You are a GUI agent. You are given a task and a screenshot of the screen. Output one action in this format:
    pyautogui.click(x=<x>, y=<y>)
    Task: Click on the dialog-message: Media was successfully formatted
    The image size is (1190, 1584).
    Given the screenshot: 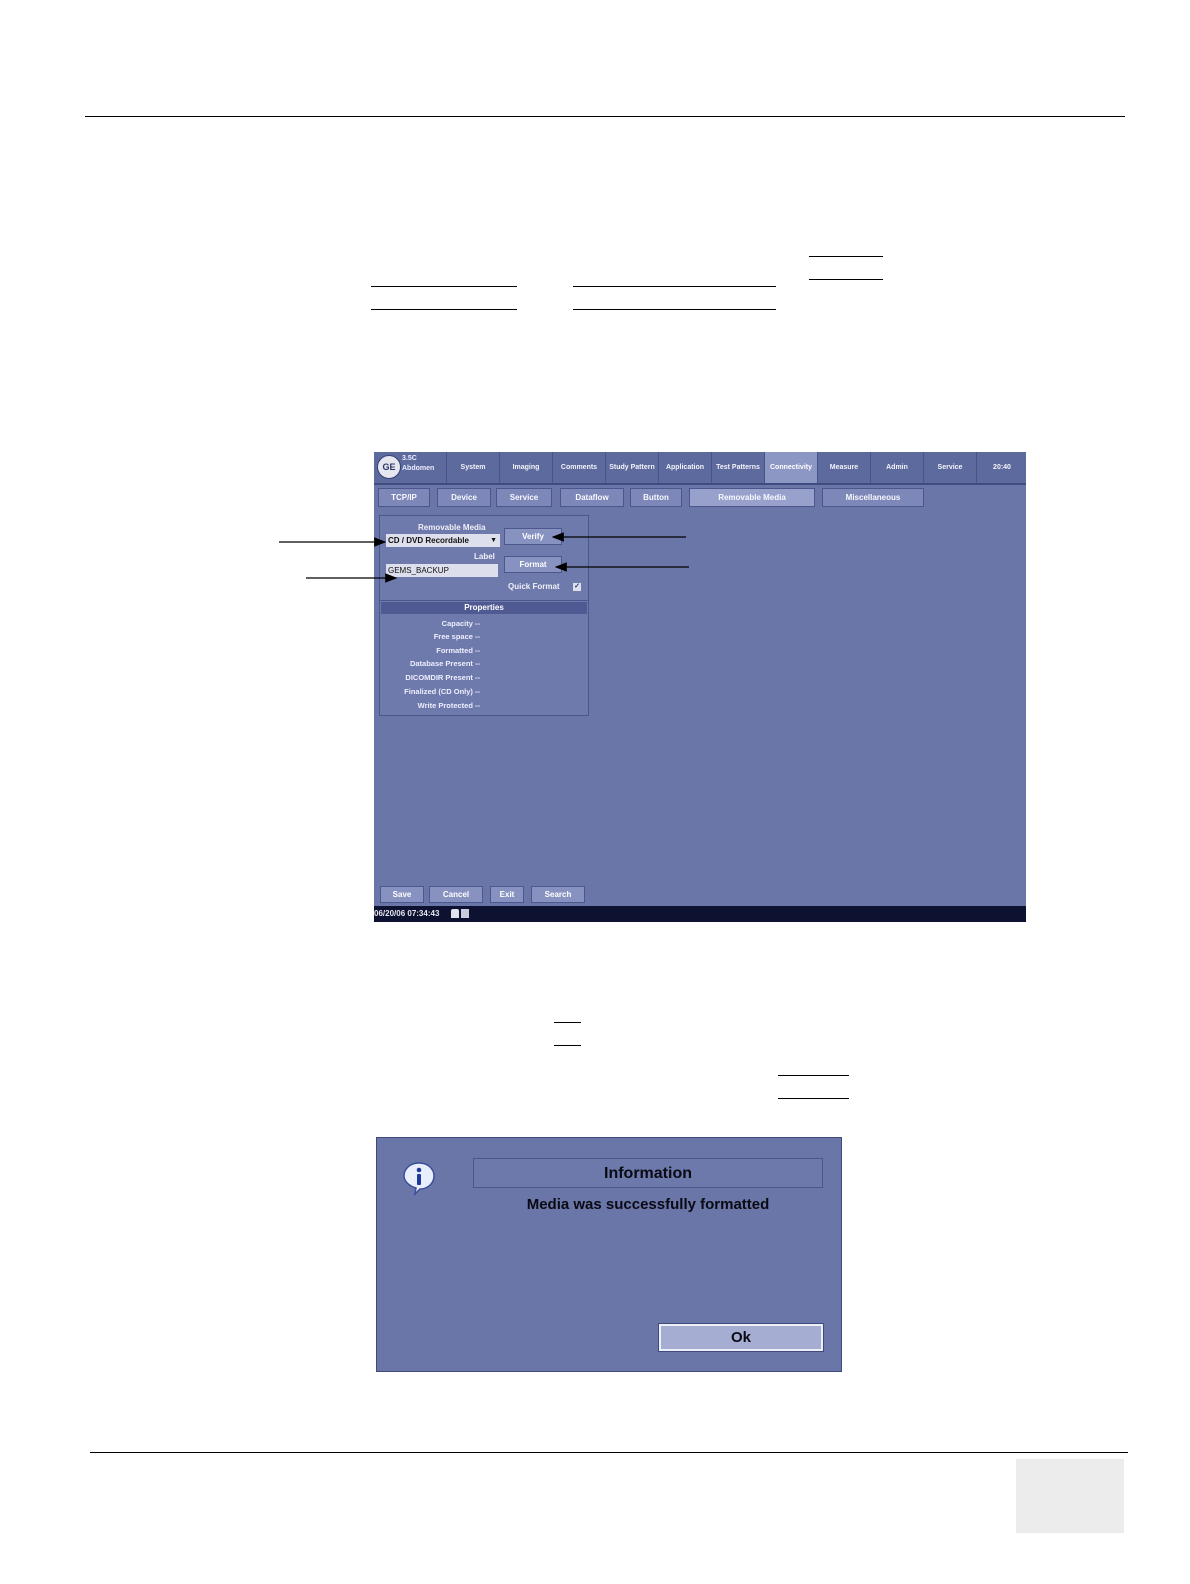 What is the action you would take?
    pyautogui.click(x=648, y=1204)
    